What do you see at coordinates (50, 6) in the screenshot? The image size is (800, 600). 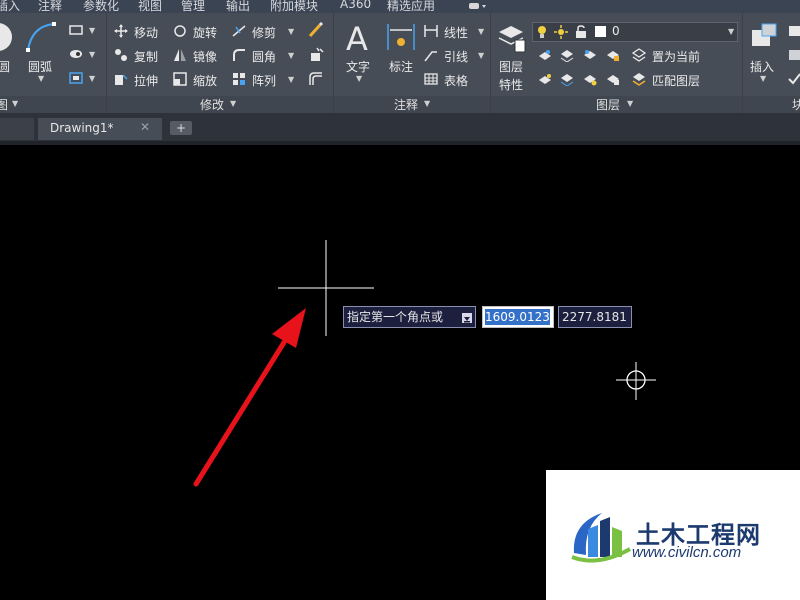 I see `menu-tab-annotate: 注释` at bounding box center [50, 6].